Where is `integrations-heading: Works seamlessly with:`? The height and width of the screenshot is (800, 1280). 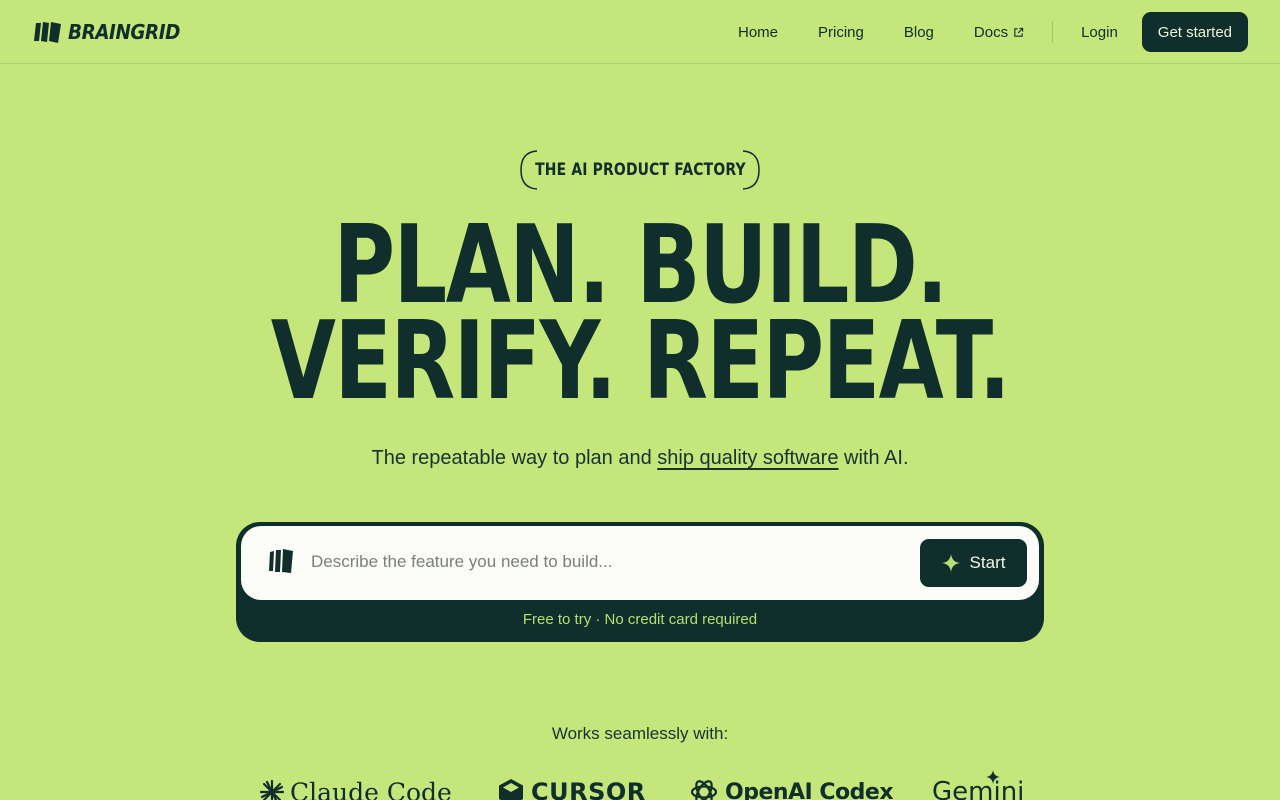
integrations-heading: Works seamlessly with: is located at coordinates (640, 733).